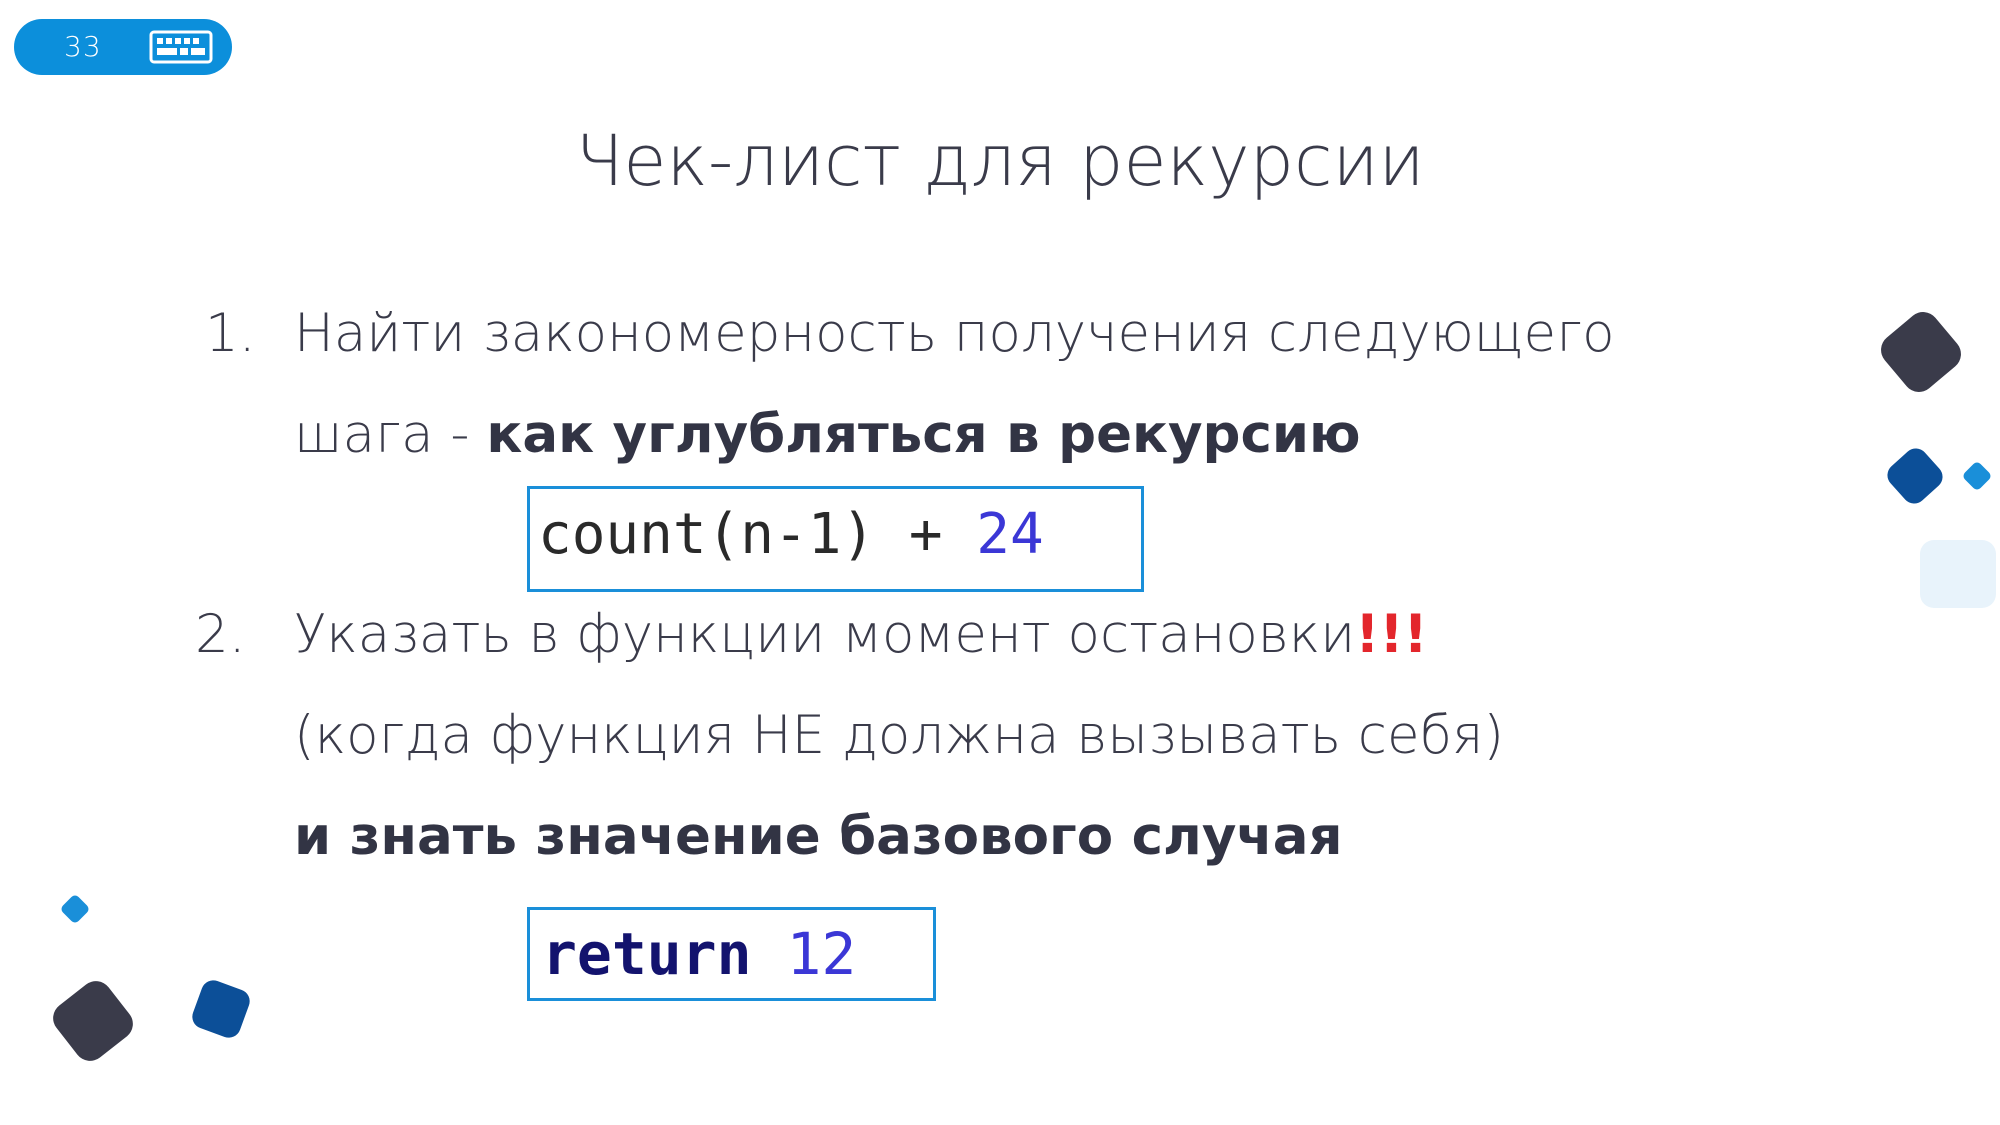 The width and height of the screenshot is (2000, 1125). Describe the element at coordinates (923, 434) in the screenshot. I see `item-1-line-2-bold: как углубляться в рекурсию` at that location.